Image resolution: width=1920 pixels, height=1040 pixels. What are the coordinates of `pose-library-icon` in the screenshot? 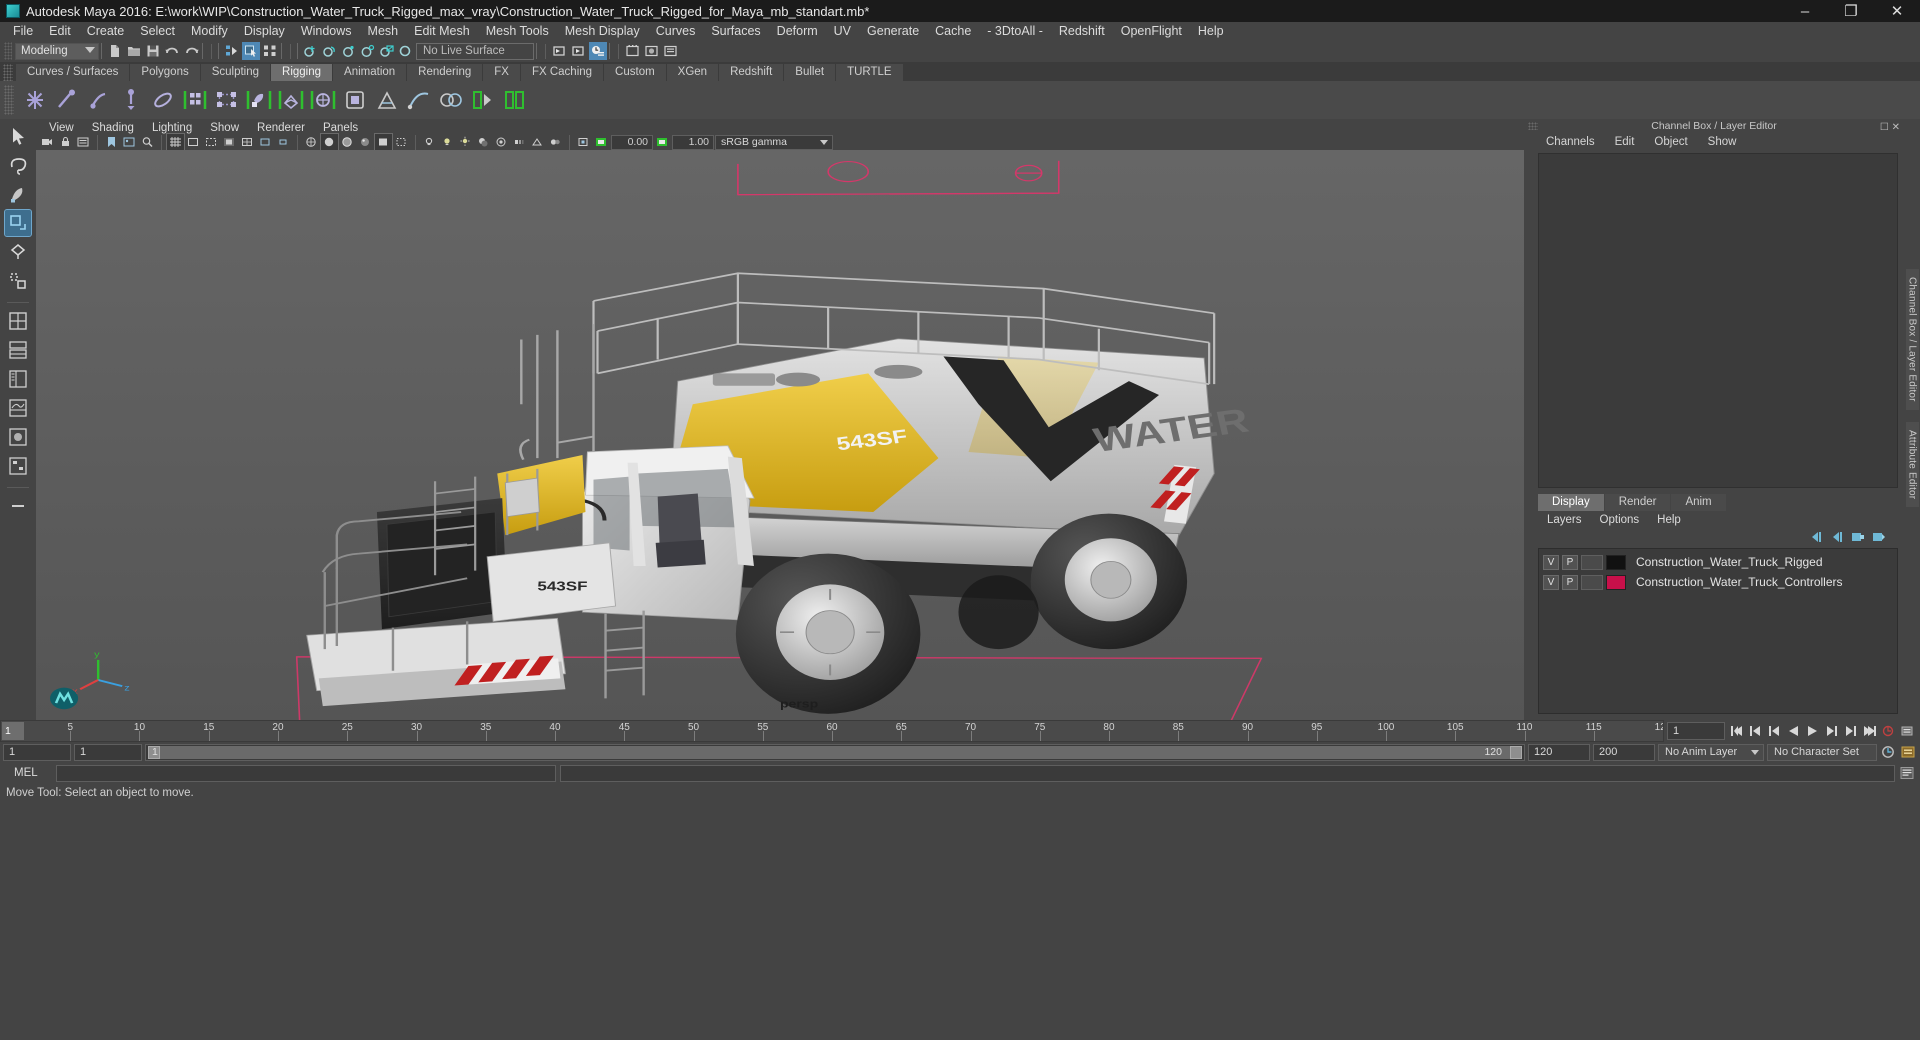 It's located at (515, 100).